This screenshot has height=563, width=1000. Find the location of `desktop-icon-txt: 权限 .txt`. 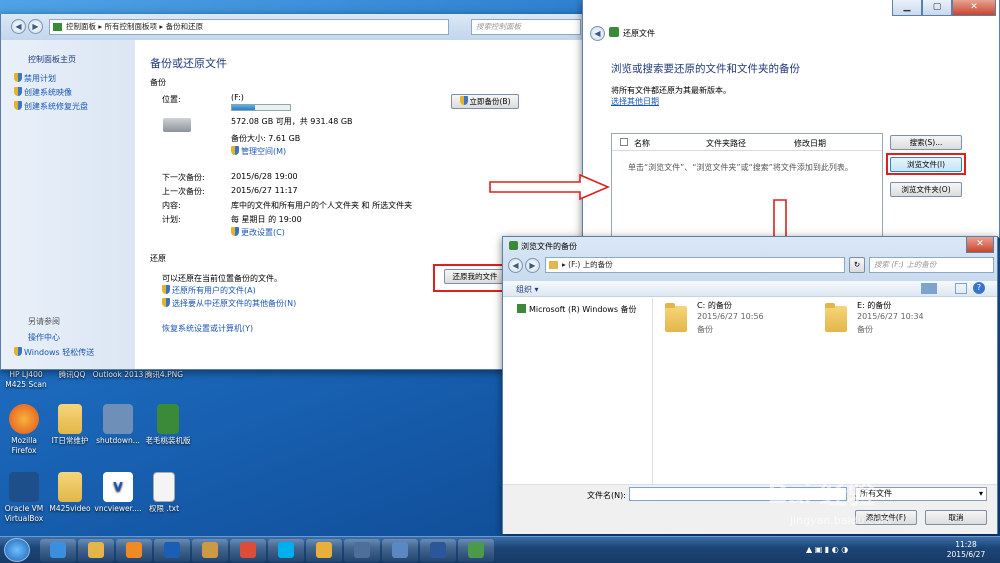

desktop-icon-txt: 权限 .txt is located at coordinates (164, 493).